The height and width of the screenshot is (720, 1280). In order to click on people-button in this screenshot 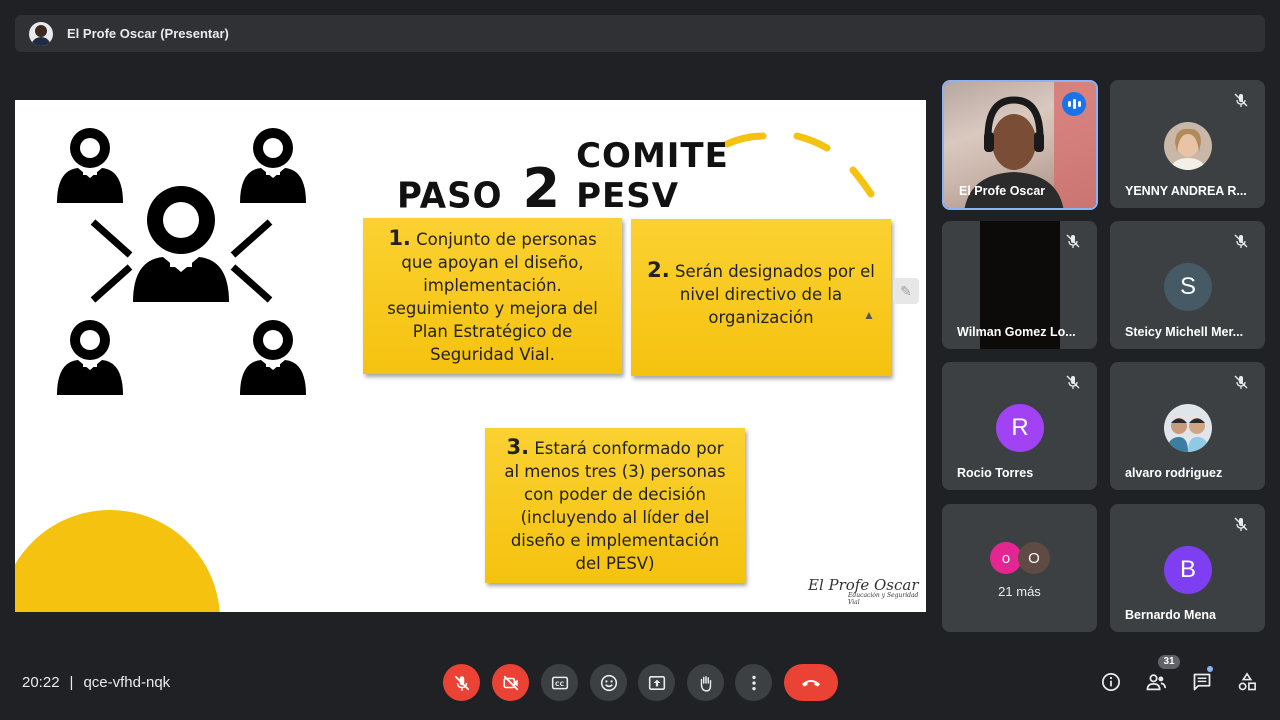, I will do `click(1156, 682)`.